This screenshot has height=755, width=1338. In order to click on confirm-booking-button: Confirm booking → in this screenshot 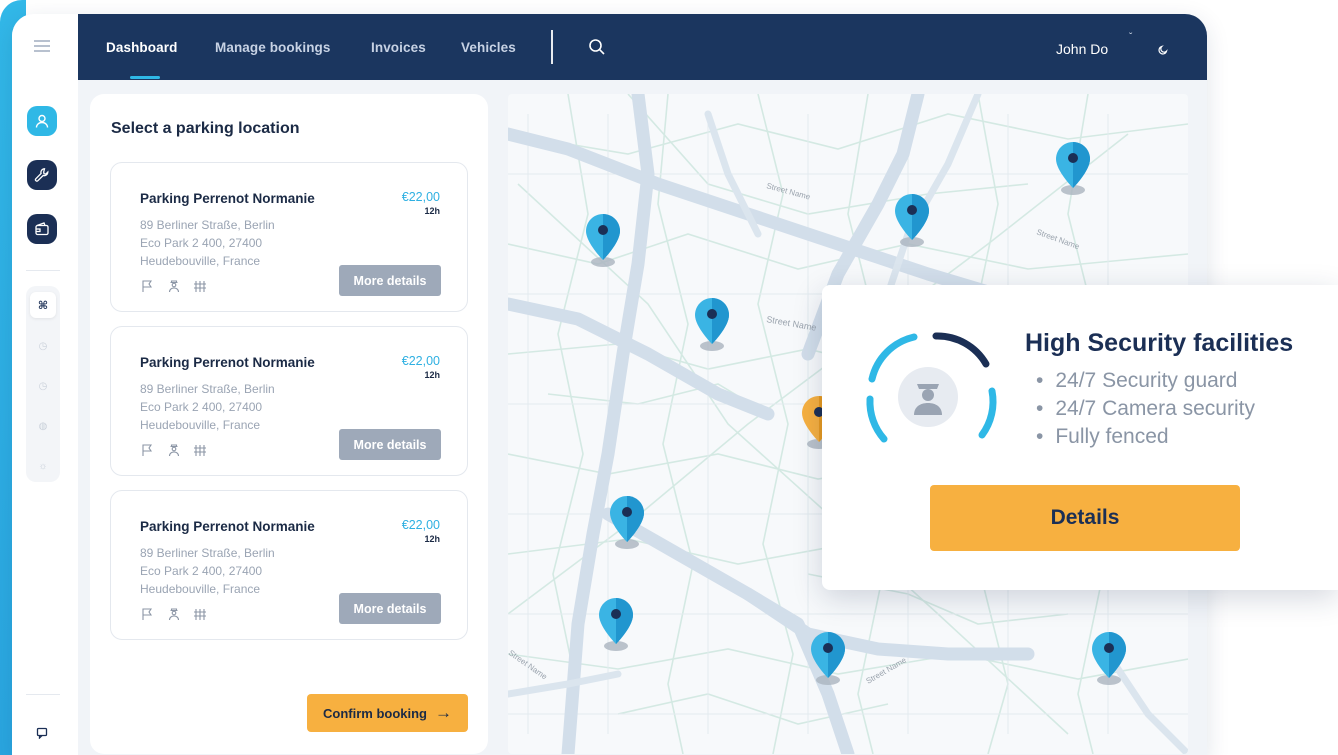, I will do `click(387, 713)`.